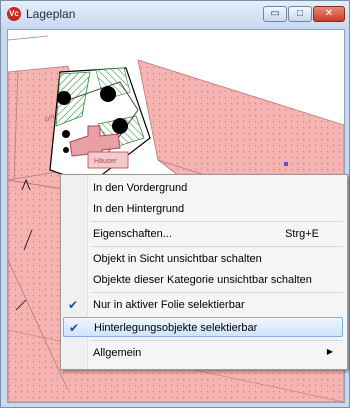 The image size is (350, 408). I want to click on menu-item-hide-object: Objekt in Sicht unsichtbar schalten, so click(203, 259).